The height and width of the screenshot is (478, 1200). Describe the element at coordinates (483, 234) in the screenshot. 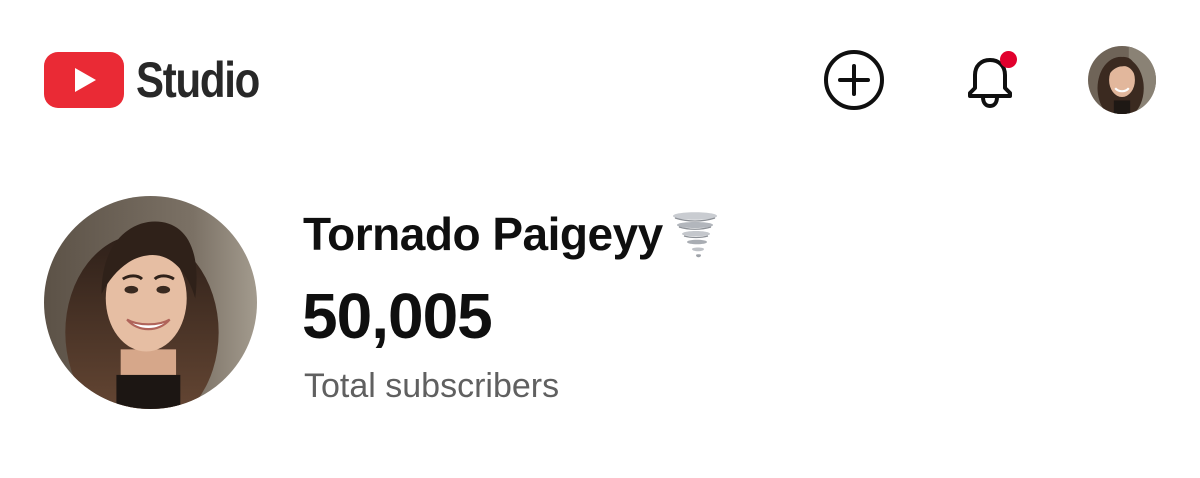

I see `channel-name: Tornado Paigeyy` at that location.